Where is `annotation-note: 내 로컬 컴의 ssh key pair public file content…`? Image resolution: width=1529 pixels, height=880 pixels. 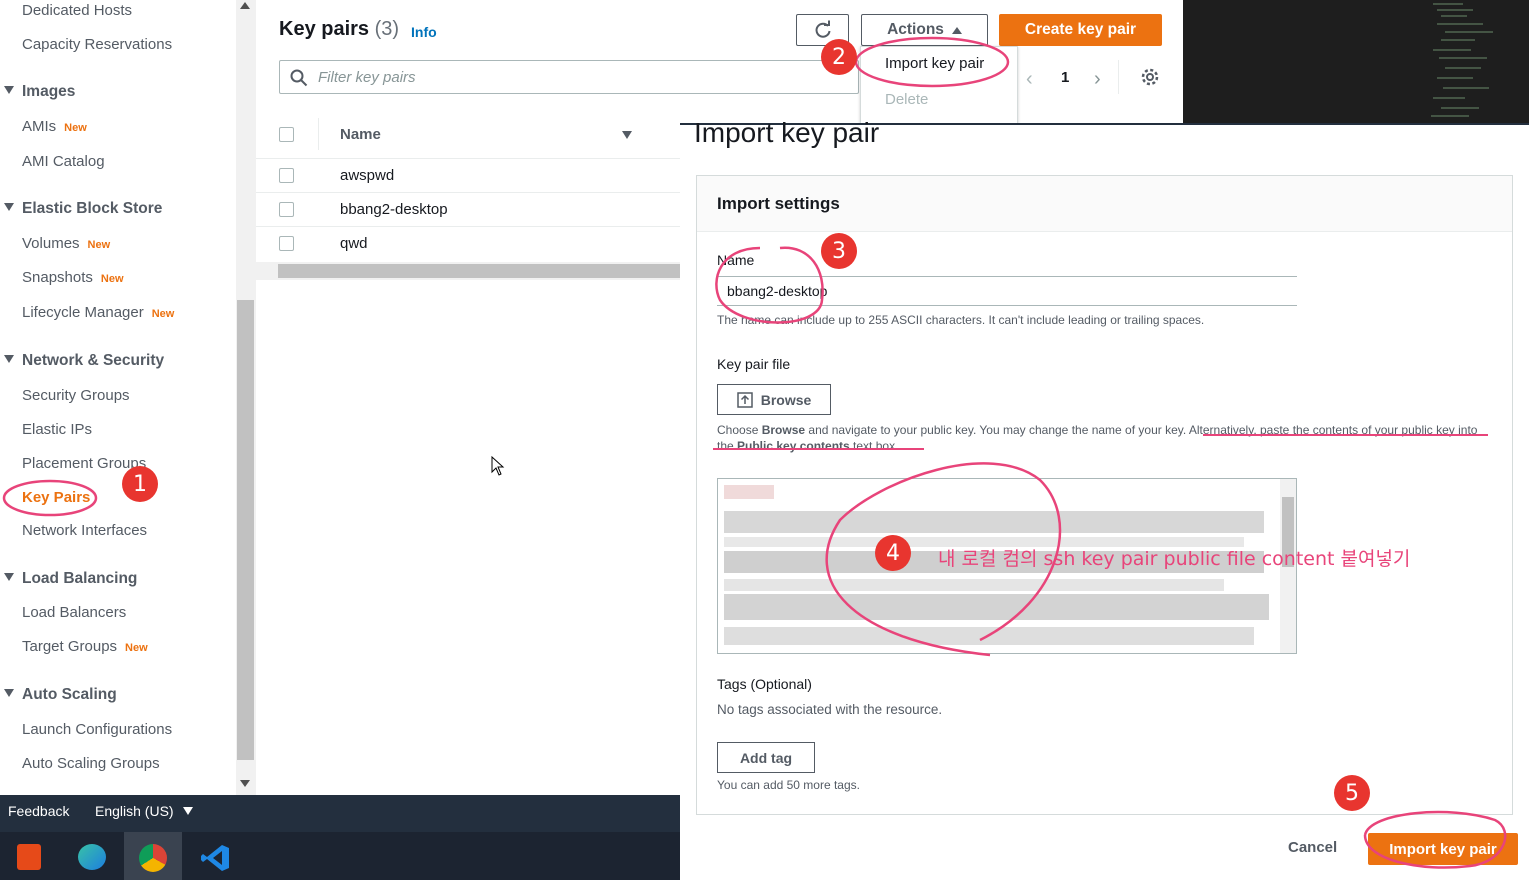
annotation-note: 내 로컬 컴의 ssh key pair public file content… is located at coordinates (1174, 559).